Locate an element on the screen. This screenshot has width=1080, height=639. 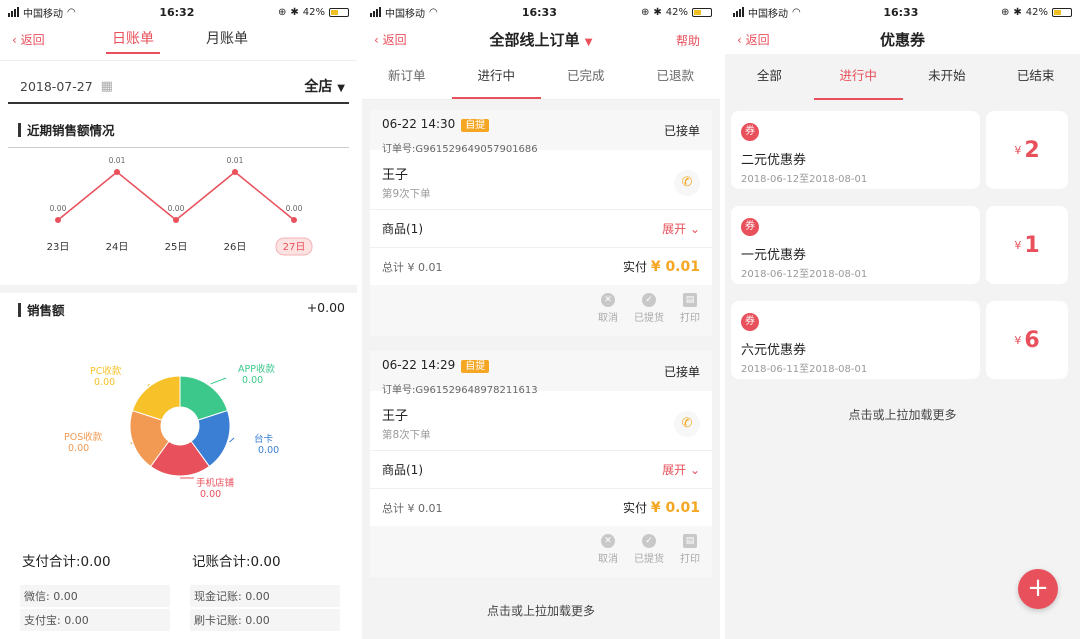
coupon-card: 券 六元优惠券 2018-06-11至2018-08-01 ¥6 is located at coordinates (899, 340).